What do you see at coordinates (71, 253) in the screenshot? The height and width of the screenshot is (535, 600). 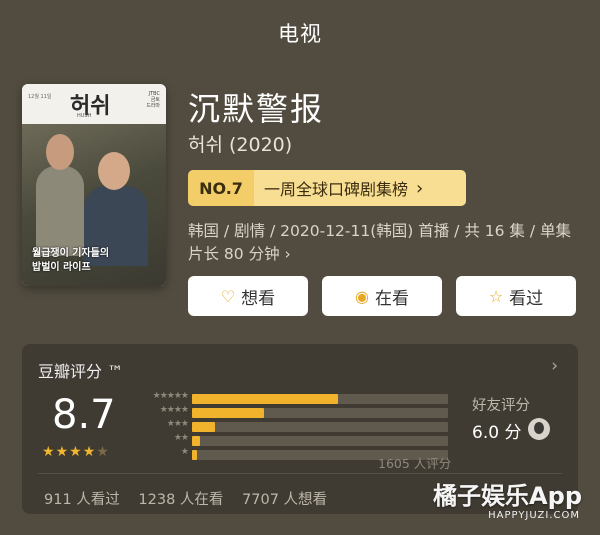 I see `poster-caption: 월급쟁이 기자들의` at bounding box center [71, 253].